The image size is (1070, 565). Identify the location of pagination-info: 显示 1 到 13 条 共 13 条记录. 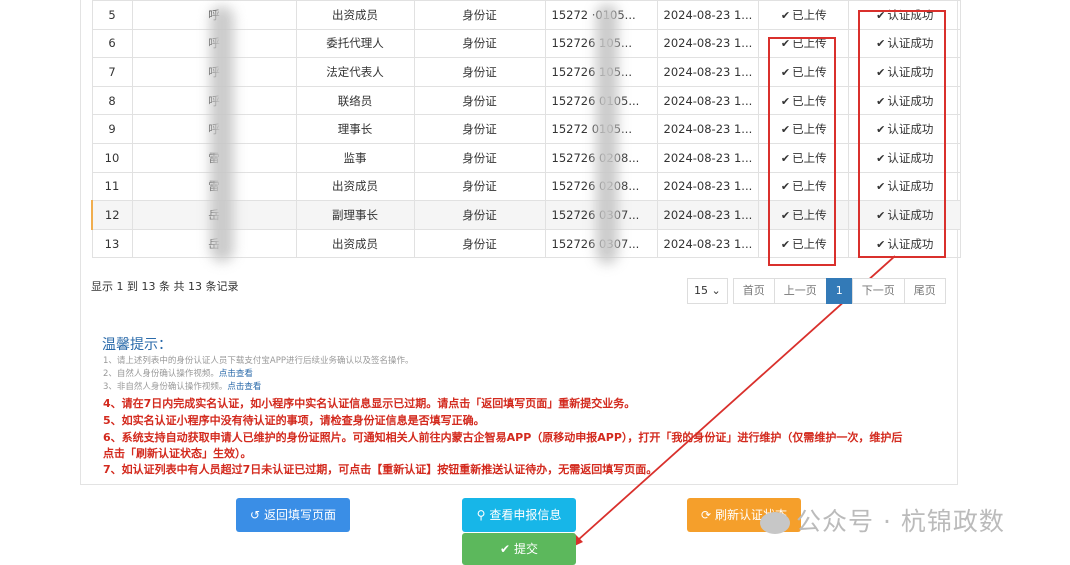
(165, 286).